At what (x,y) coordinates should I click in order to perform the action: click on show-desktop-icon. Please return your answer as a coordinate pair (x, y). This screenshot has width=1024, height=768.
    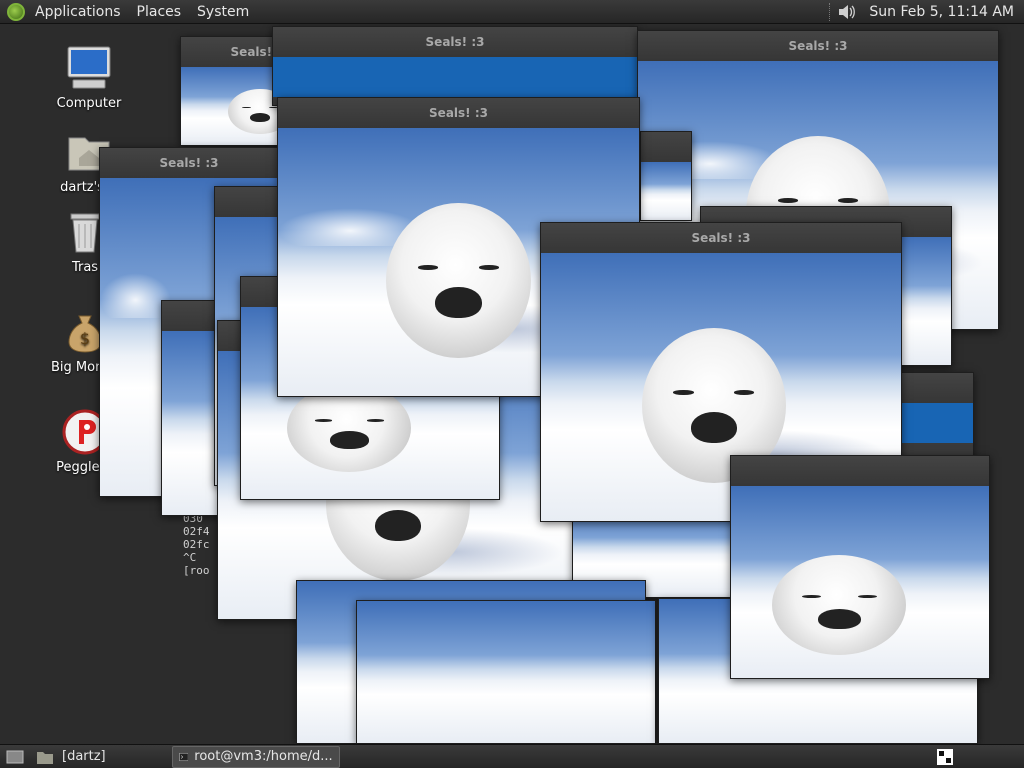
    Looking at the image, I should click on (15, 756).